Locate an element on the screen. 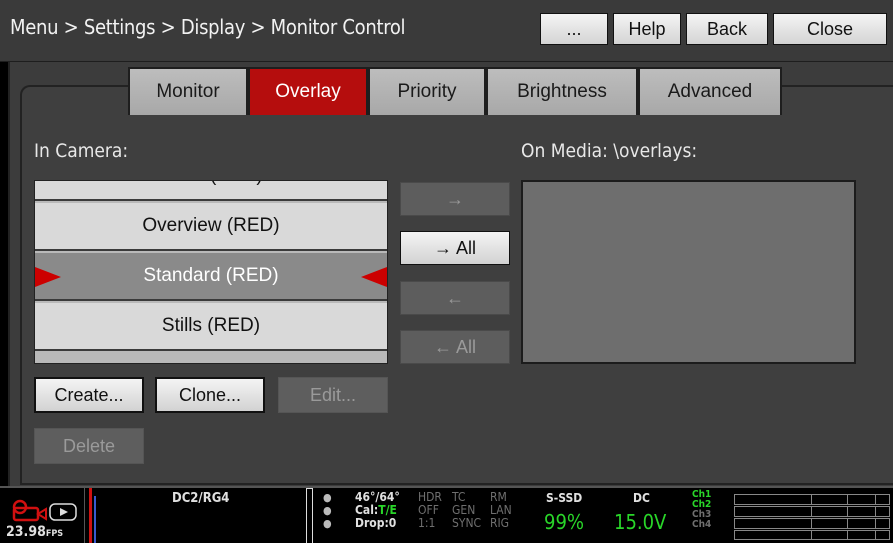 This screenshot has height=543, width=893. copy-all-to-media-button: → All is located at coordinates (455, 248).